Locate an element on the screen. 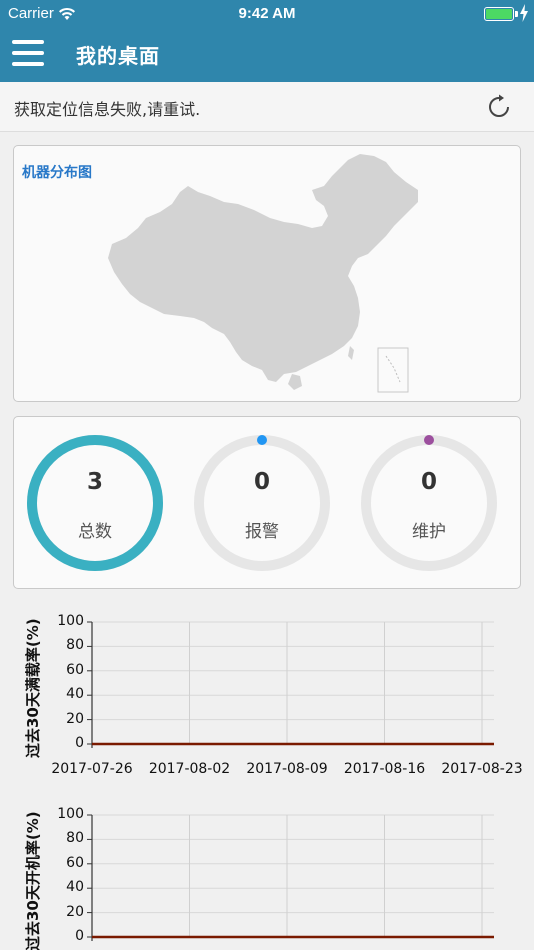 The image size is (534, 950). alarm-count-ring: 0 报警 is located at coordinates (262, 503).